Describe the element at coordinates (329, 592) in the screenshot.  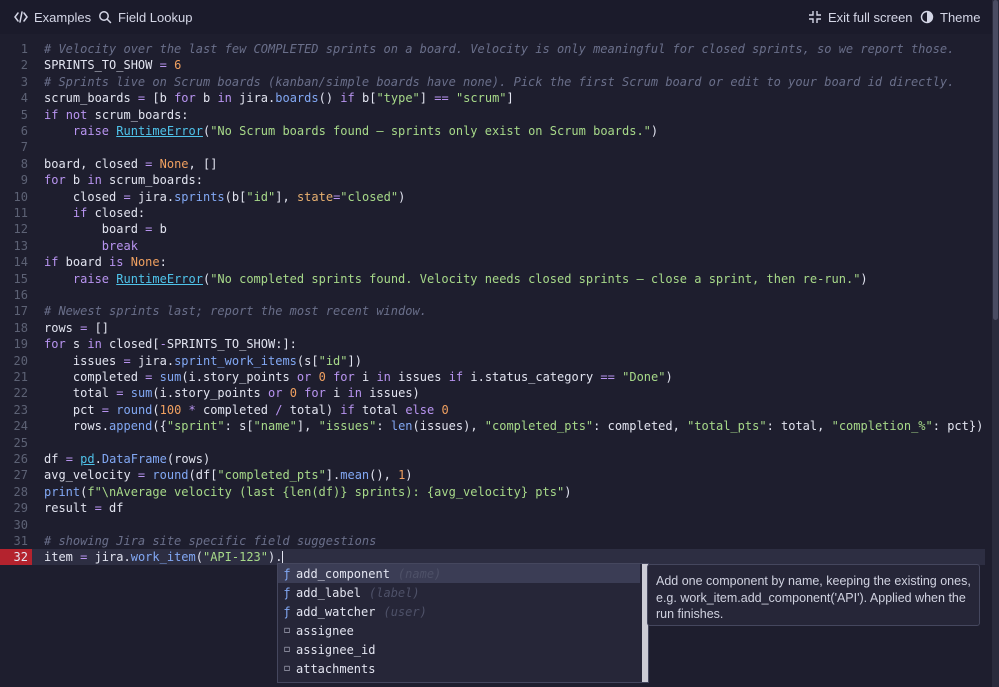
I see `autocomplete-item-label: add_label` at that location.